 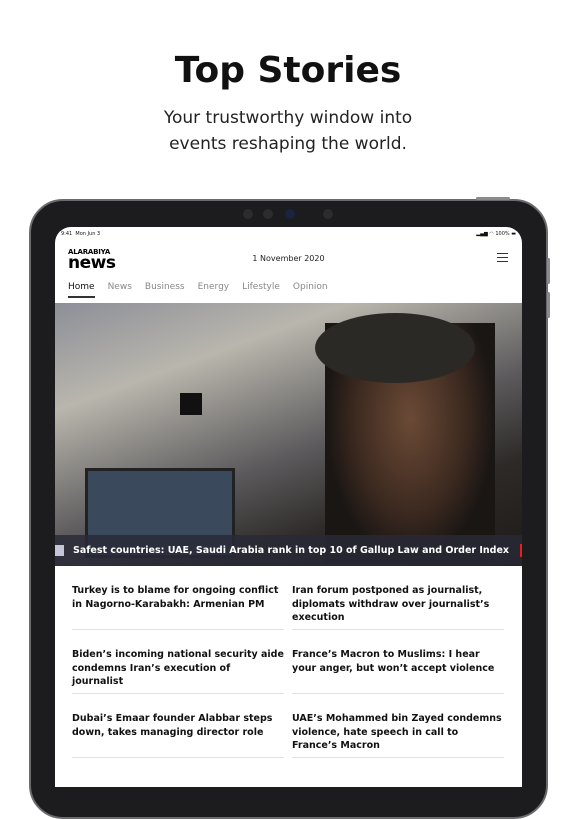 I want to click on status-battery: ▂▄▆ ◠ 100% ▬, so click(x=496, y=234).